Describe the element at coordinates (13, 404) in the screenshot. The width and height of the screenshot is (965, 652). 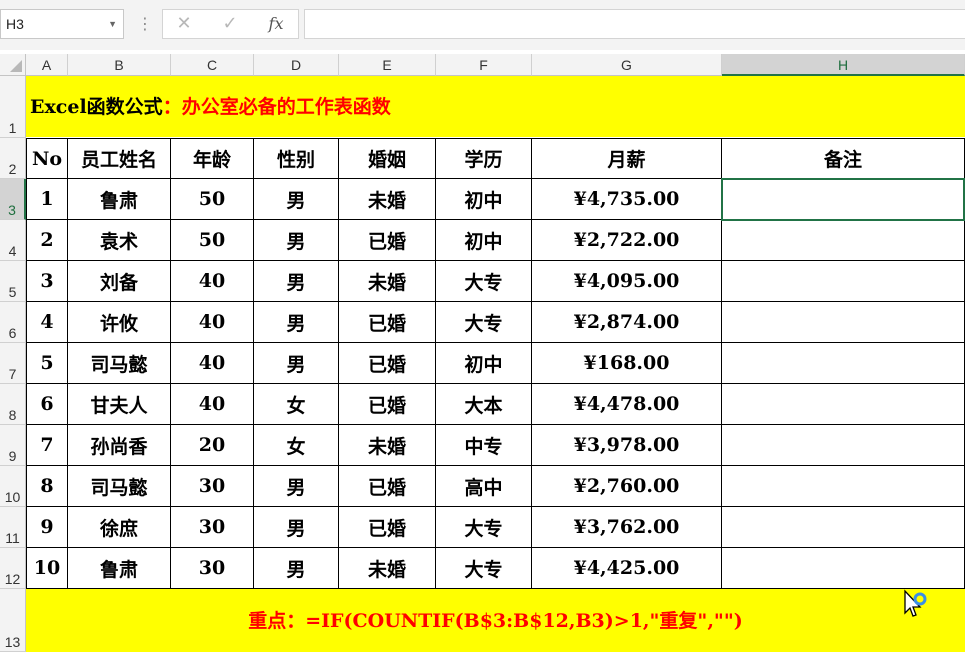
I see `row-header-8: 8` at that location.